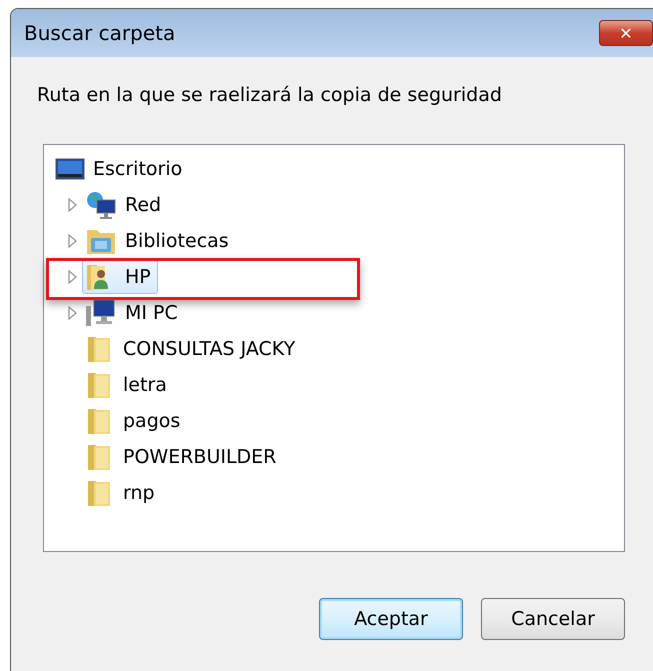 Image resolution: width=653 pixels, height=671 pixels. What do you see at coordinates (192, 349) in the screenshot?
I see `tree-item: CONSULTAS JACKY` at bounding box center [192, 349].